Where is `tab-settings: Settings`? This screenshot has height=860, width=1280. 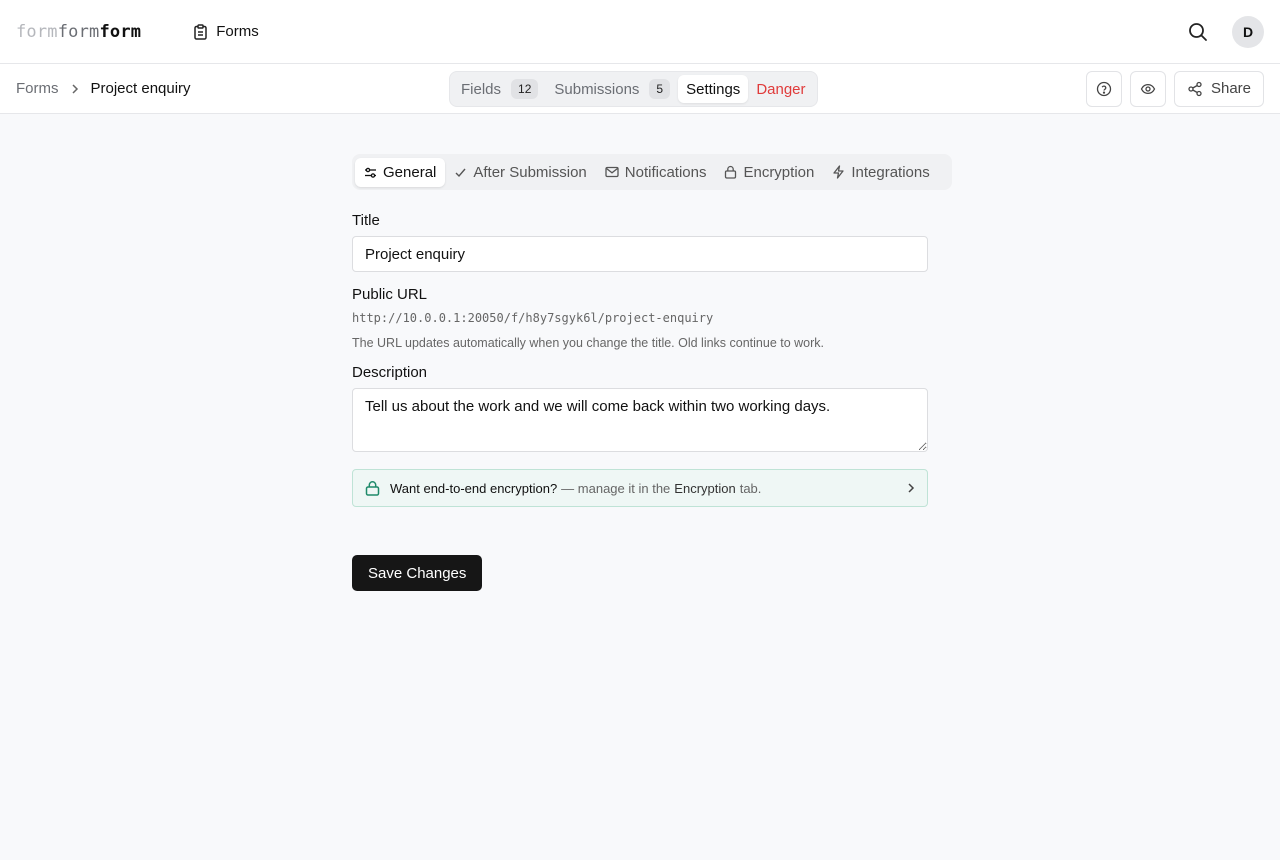
tab-settings: Settings is located at coordinates (713, 89).